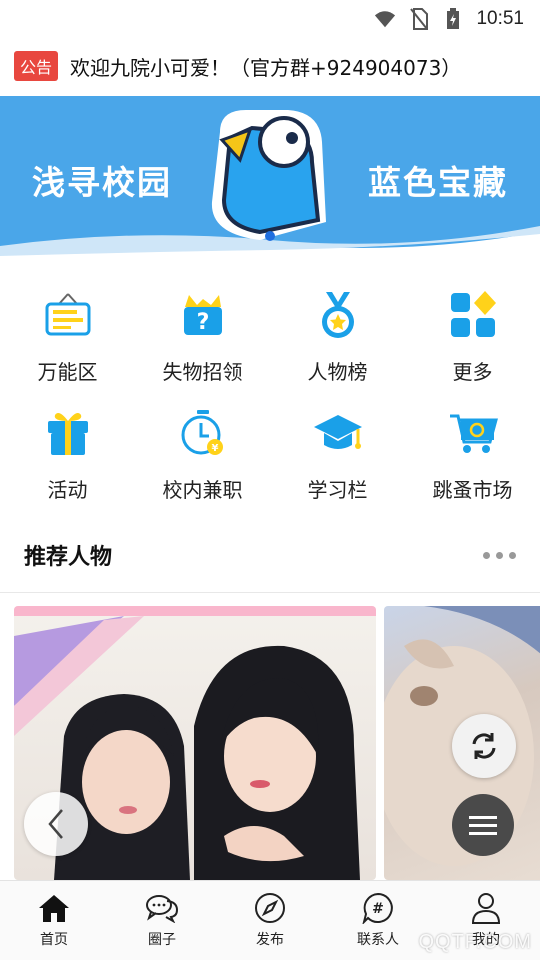  I want to click on grid-item-activity: 活动, so click(67, 459).